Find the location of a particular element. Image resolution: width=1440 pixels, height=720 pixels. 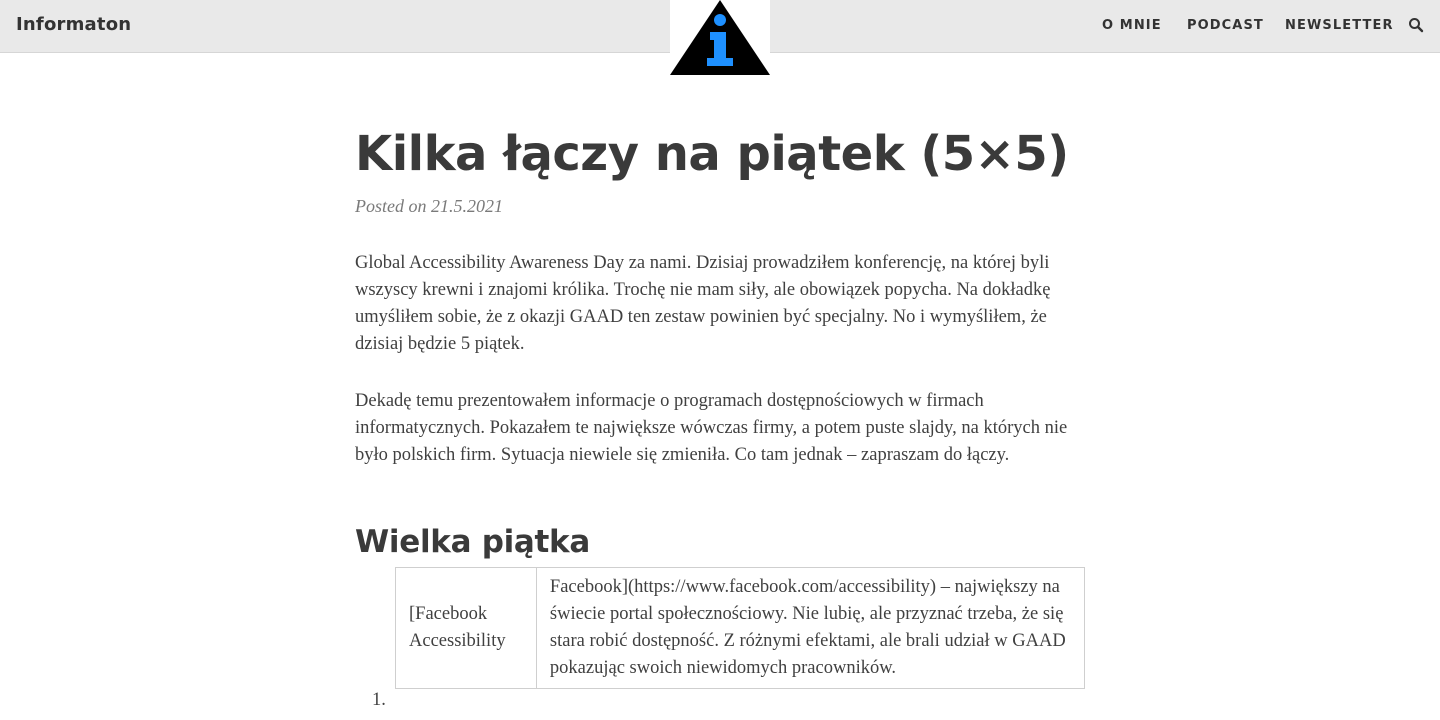

search-icon is located at coordinates (1417, 26).